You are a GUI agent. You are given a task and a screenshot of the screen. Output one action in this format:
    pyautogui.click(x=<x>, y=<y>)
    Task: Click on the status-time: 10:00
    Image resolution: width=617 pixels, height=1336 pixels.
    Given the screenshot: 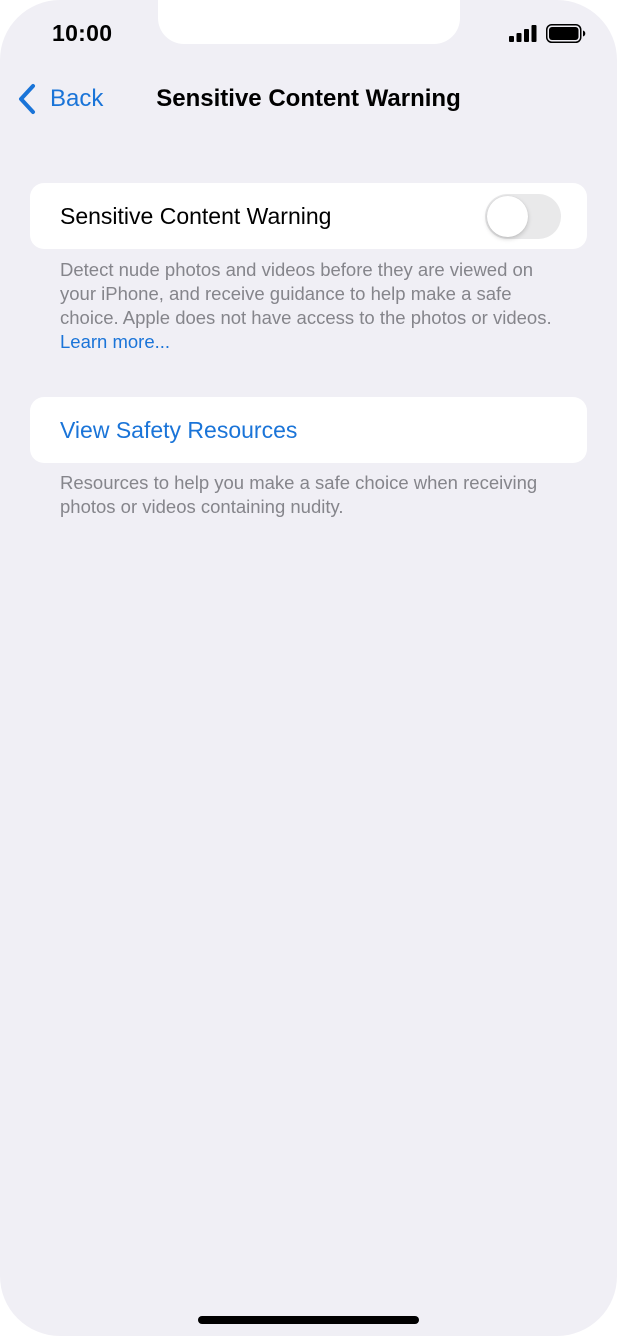 What is the action you would take?
    pyautogui.click(x=82, y=33)
    